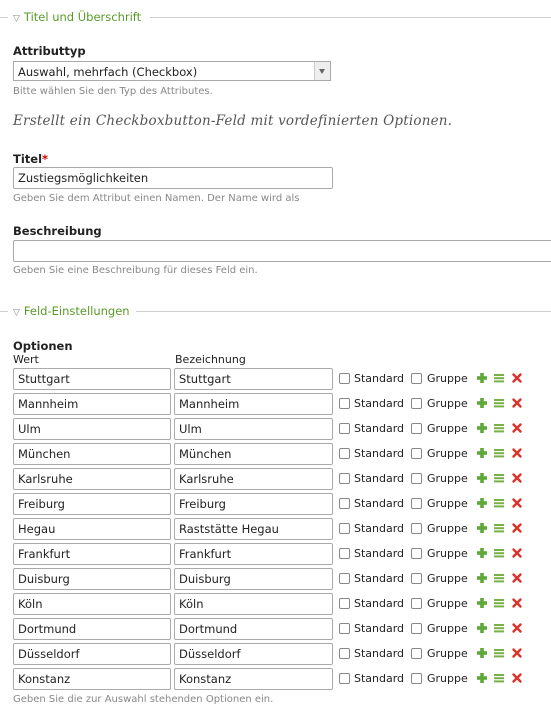  What do you see at coordinates (253, 654) in the screenshot?
I see `option-label-input: Düsseldorf` at bounding box center [253, 654].